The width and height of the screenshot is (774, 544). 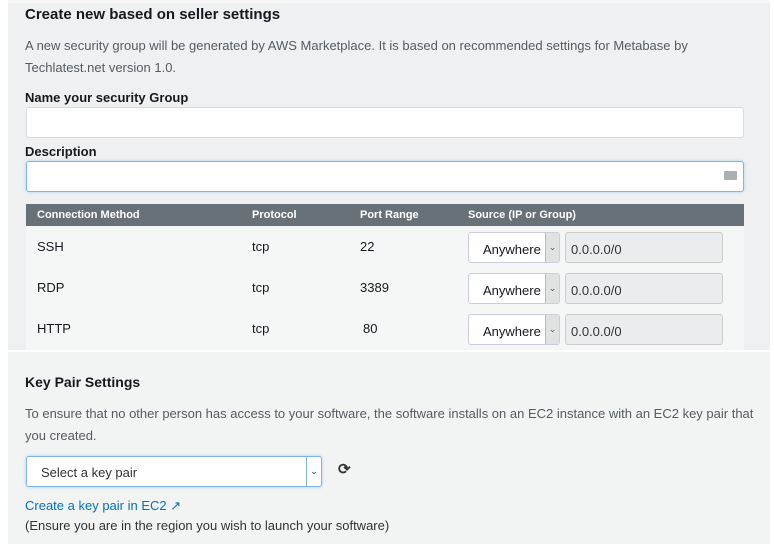 What do you see at coordinates (374, 287) in the screenshot?
I see `port: 3389` at bounding box center [374, 287].